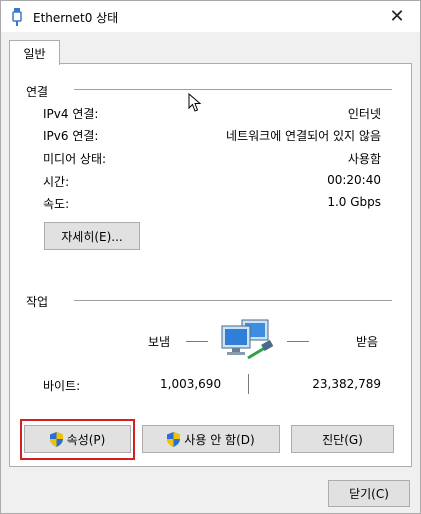 The width and height of the screenshot is (421, 514). I want to click on speed-value: 1.0 Gbps, so click(354, 202).